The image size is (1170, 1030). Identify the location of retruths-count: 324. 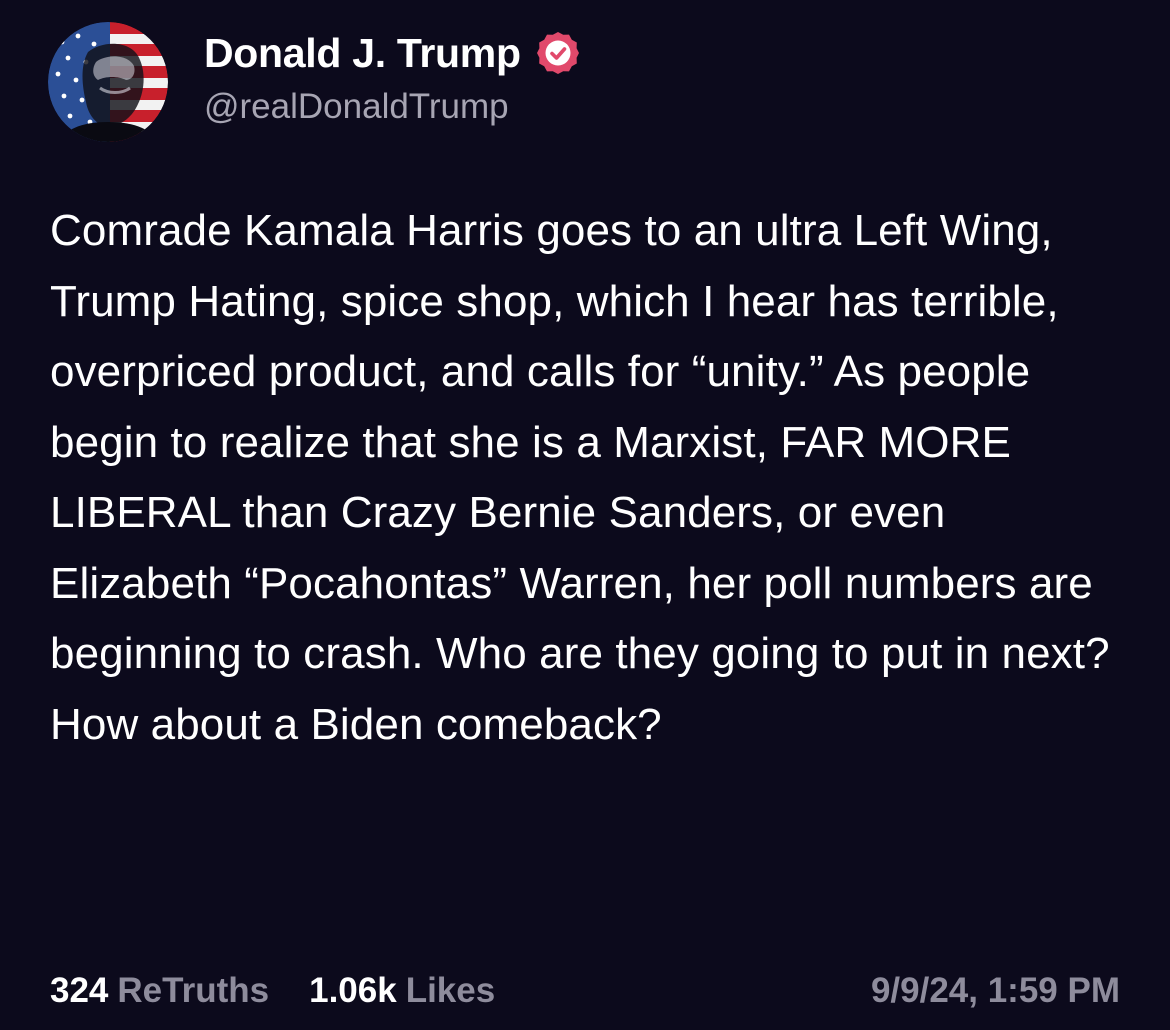
(79, 990).